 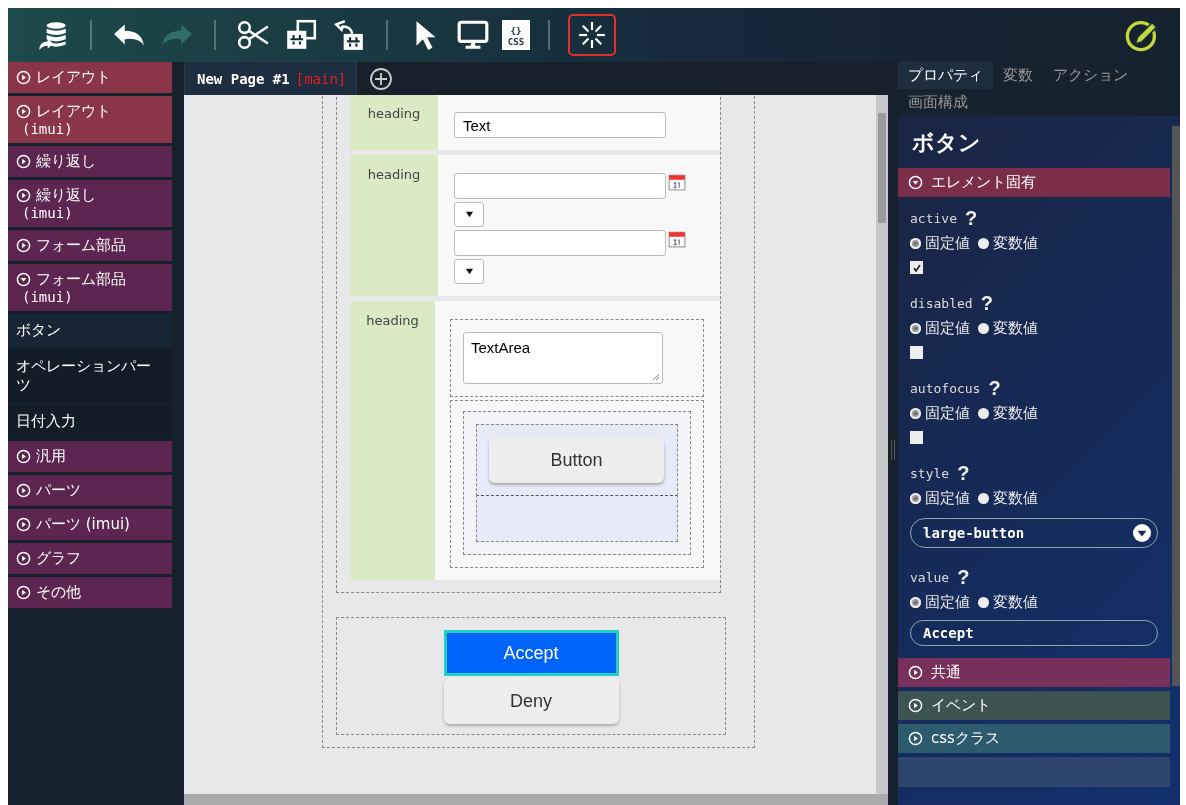 What do you see at coordinates (965, 738) in the screenshot?
I see `section-title: cssクラス` at bounding box center [965, 738].